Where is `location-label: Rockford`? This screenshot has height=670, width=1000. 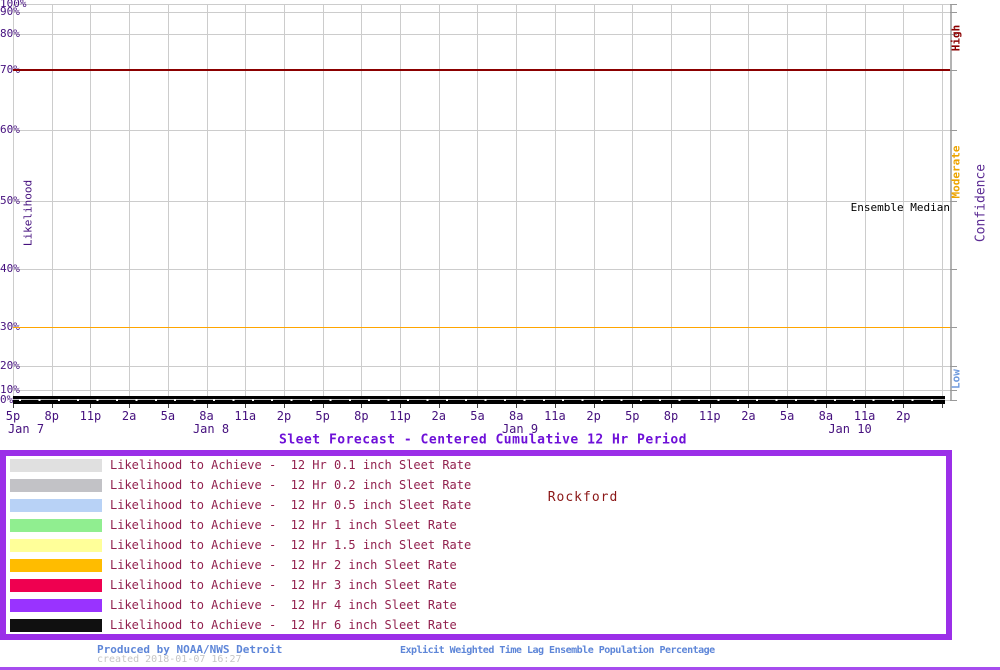
location-label: Rockford is located at coordinates (583, 497).